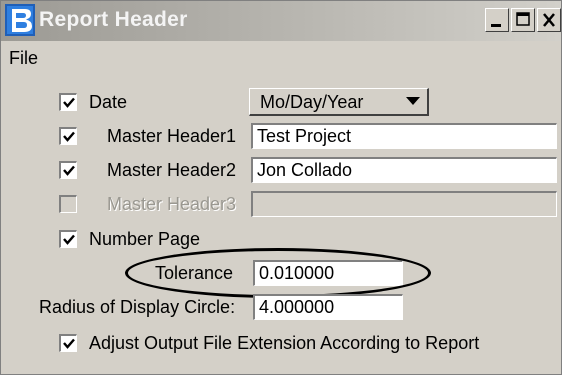 The width and height of the screenshot is (562, 375). What do you see at coordinates (281, 21) in the screenshot?
I see `title-bar: Report Header` at bounding box center [281, 21].